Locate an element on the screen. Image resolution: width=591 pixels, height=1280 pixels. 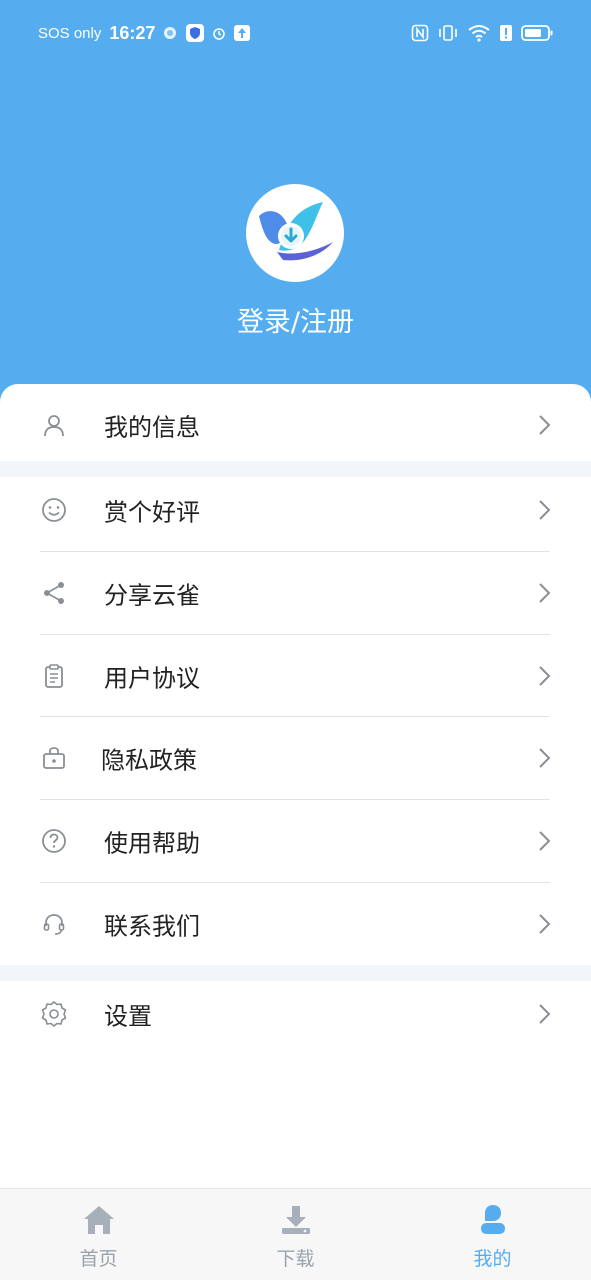
nav-download: 下载 is located at coordinates (295, 1234).